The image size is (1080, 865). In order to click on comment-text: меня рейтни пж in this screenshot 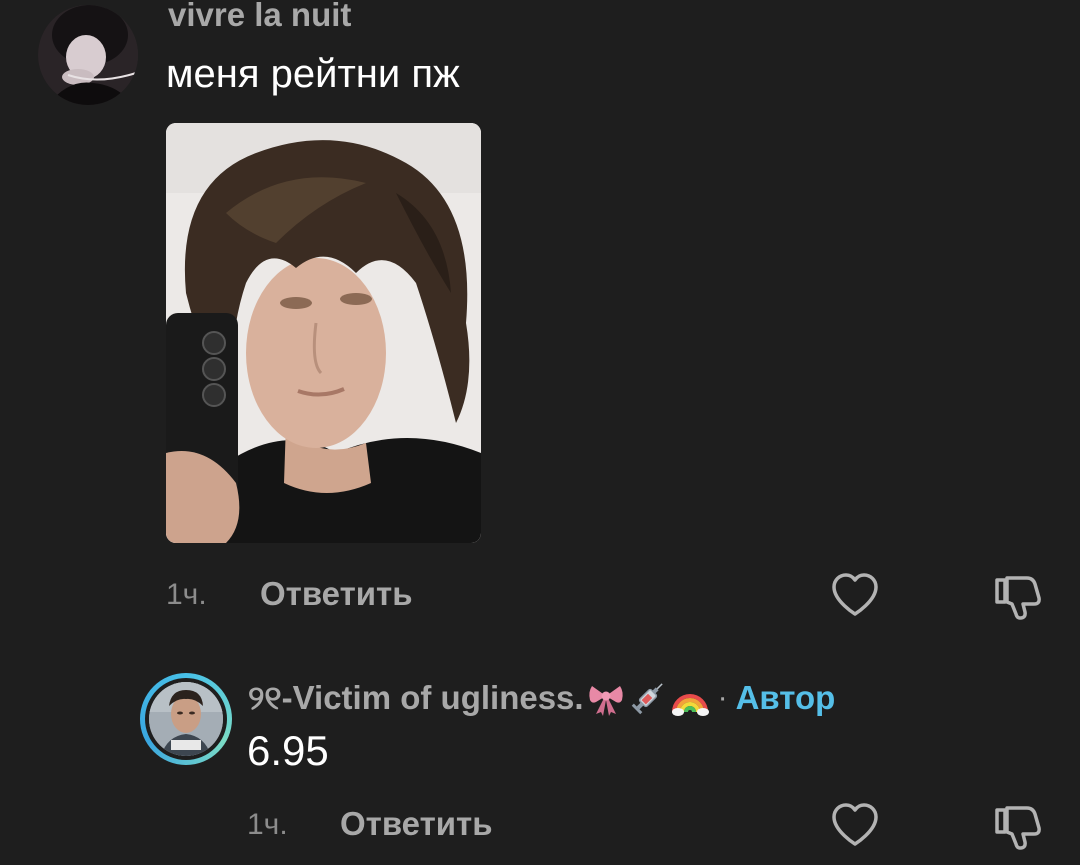, I will do `click(313, 74)`.